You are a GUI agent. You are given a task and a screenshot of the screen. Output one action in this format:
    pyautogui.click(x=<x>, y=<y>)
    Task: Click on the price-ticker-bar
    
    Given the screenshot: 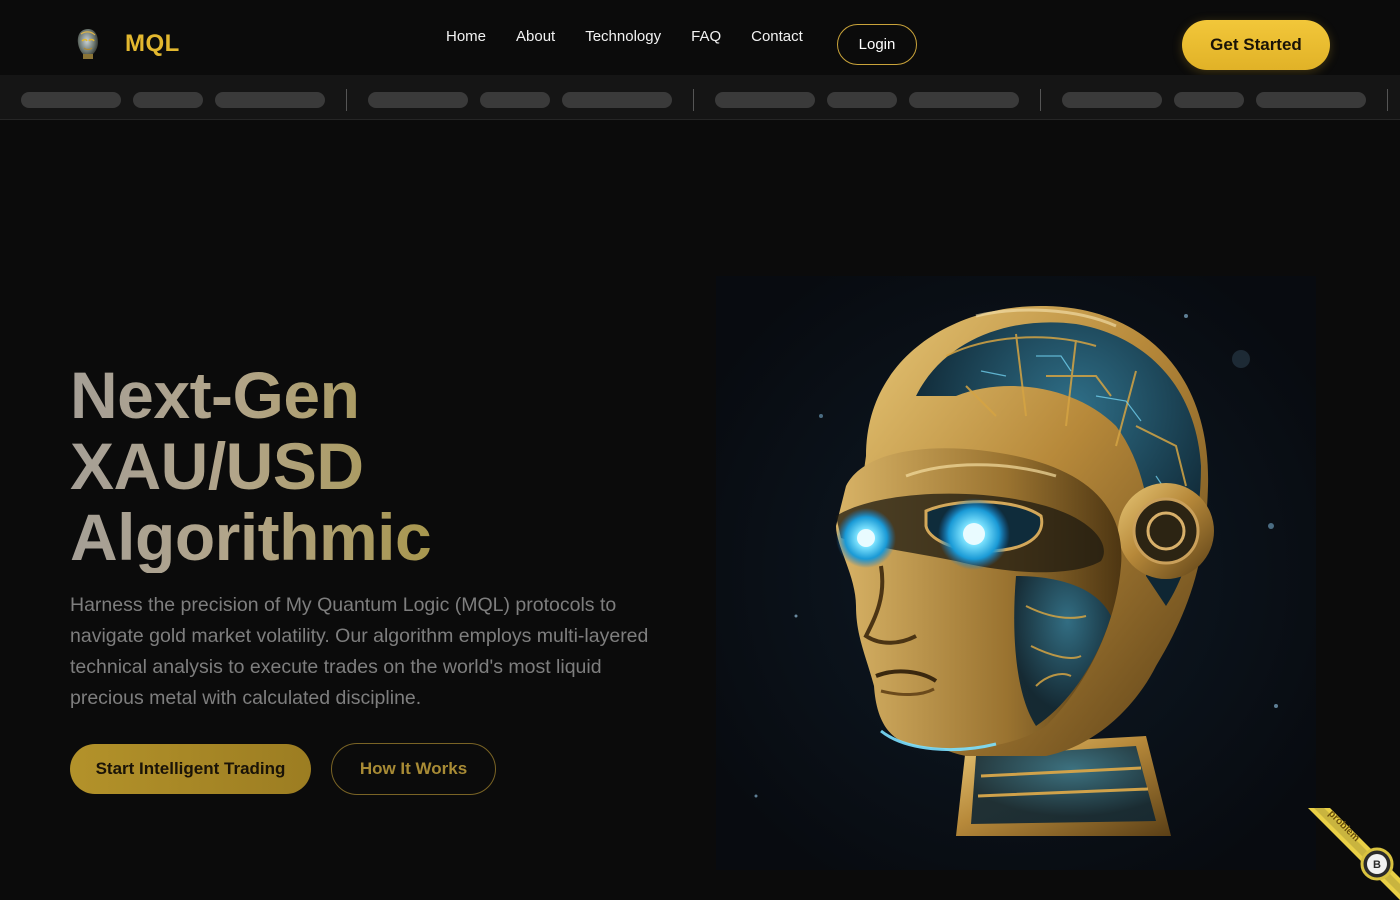 What is the action you would take?
    pyautogui.click(x=700, y=97)
    